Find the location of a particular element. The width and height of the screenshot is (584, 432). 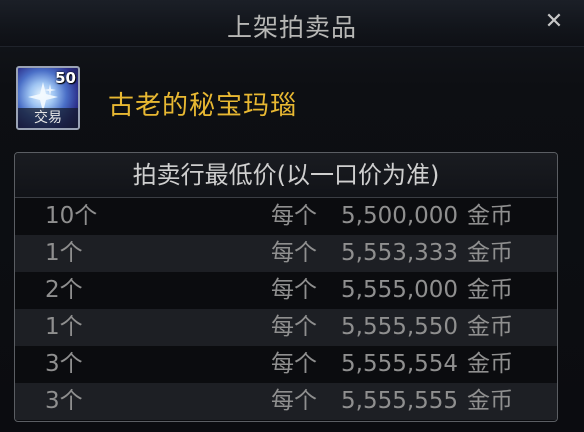

list-item: 1个 每个 5,553,333 金币 is located at coordinates (286, 253).